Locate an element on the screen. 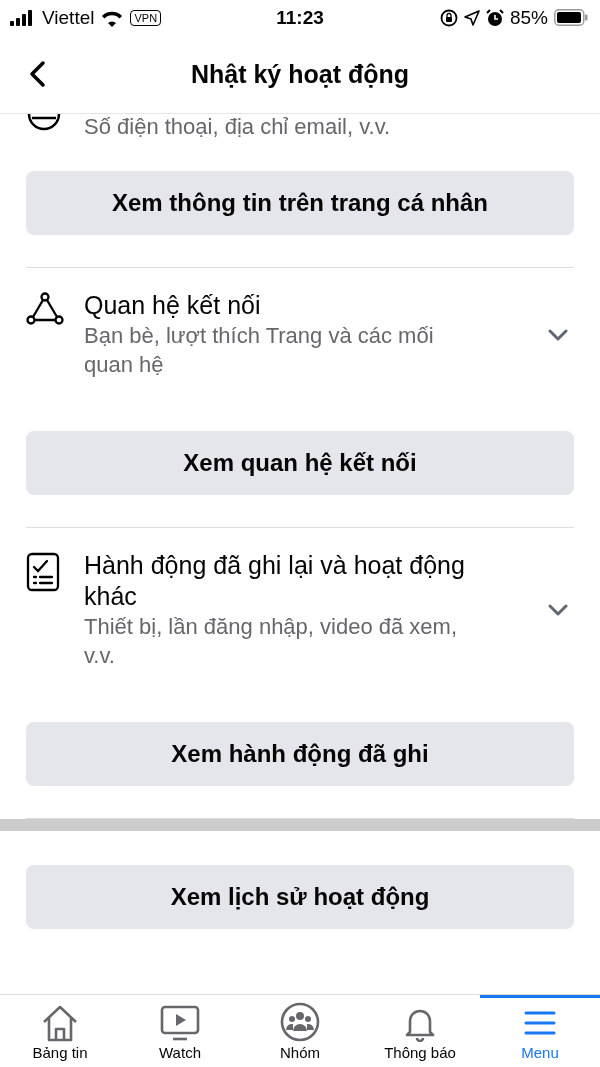  location-icon is located at coordinates (471, 17).